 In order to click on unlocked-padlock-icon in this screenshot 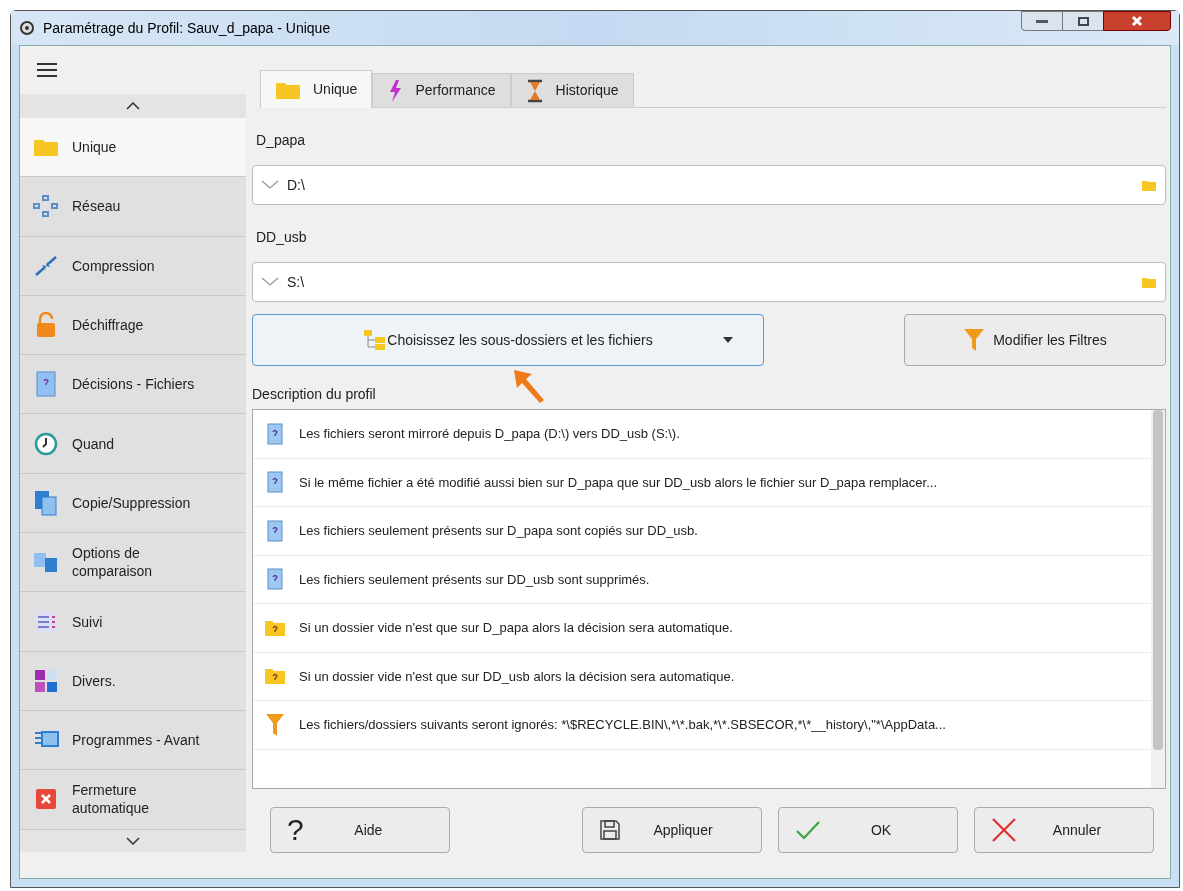, I will do `click(46, 325)`.